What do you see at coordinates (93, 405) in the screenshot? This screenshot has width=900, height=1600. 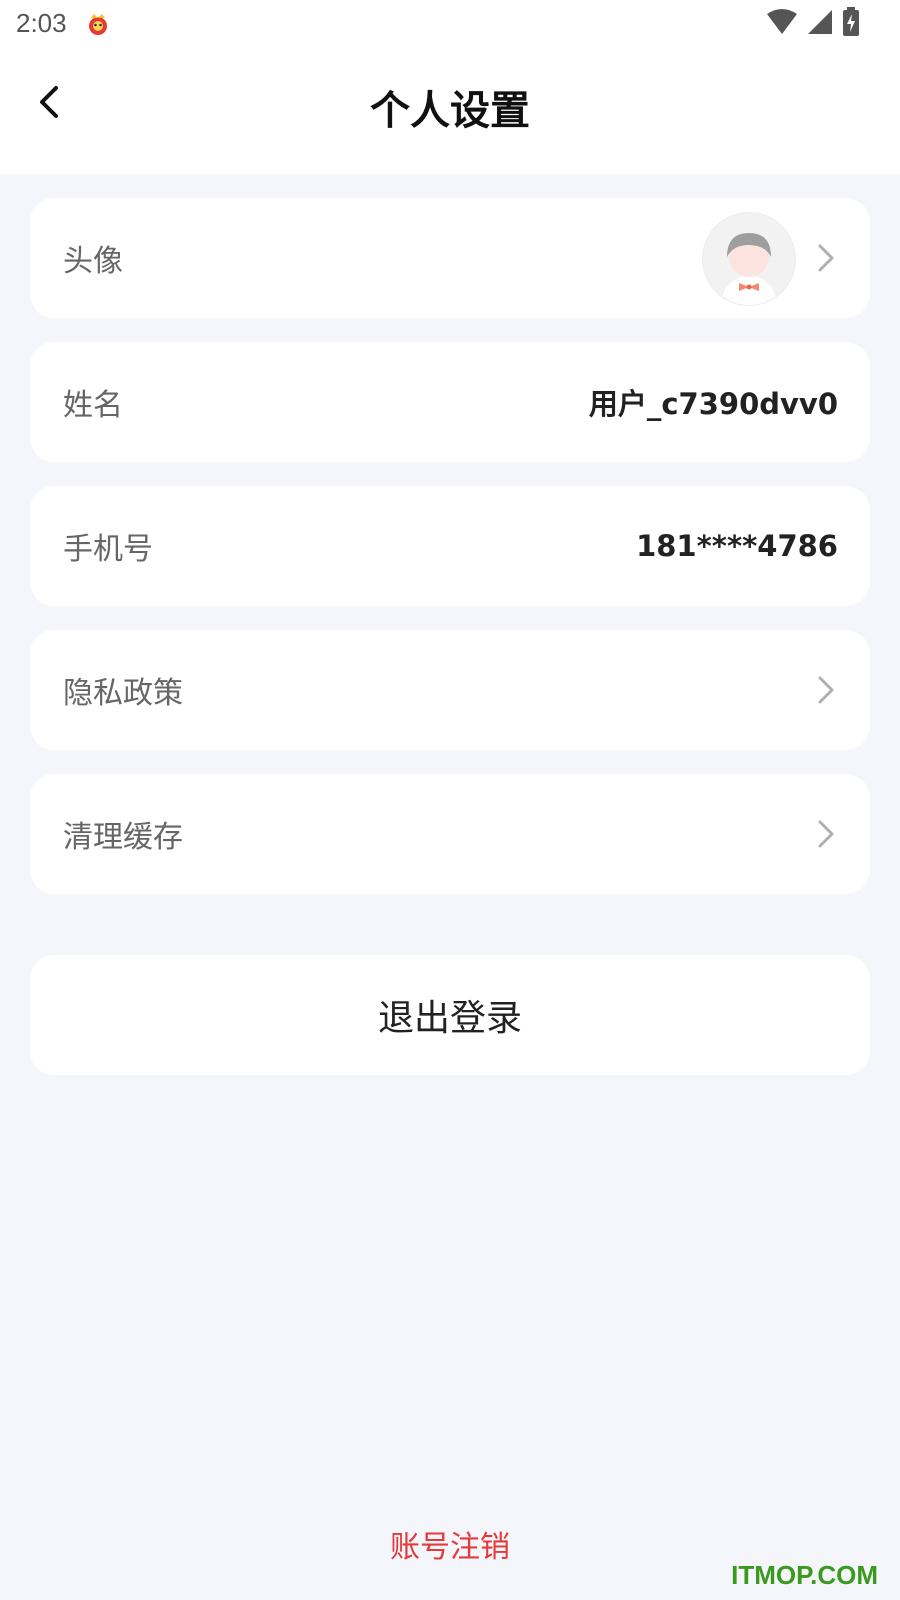 I see `name-label: 姓名` at bounding box center [93, 405].